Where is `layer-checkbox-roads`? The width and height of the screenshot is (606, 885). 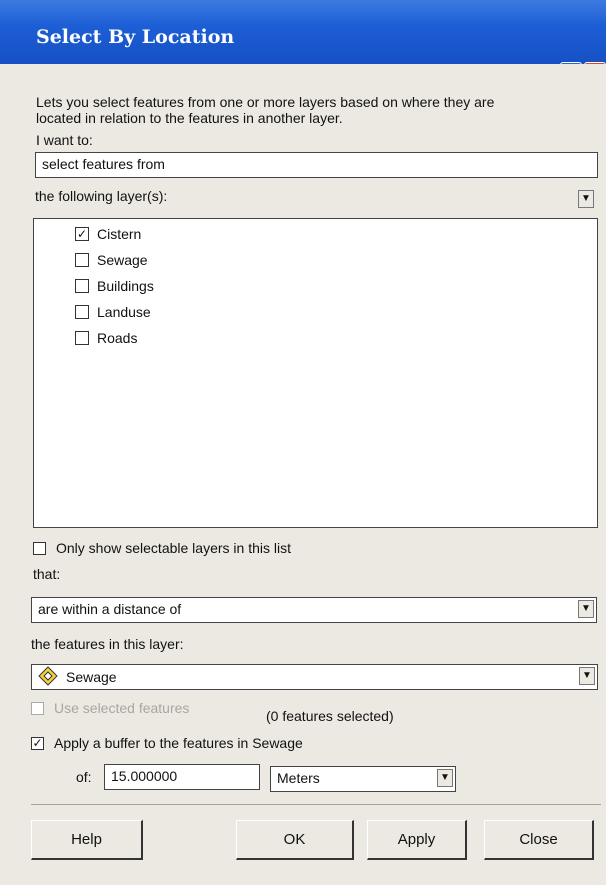 layer-checkbox-roads is located at coordinates (82, 338).